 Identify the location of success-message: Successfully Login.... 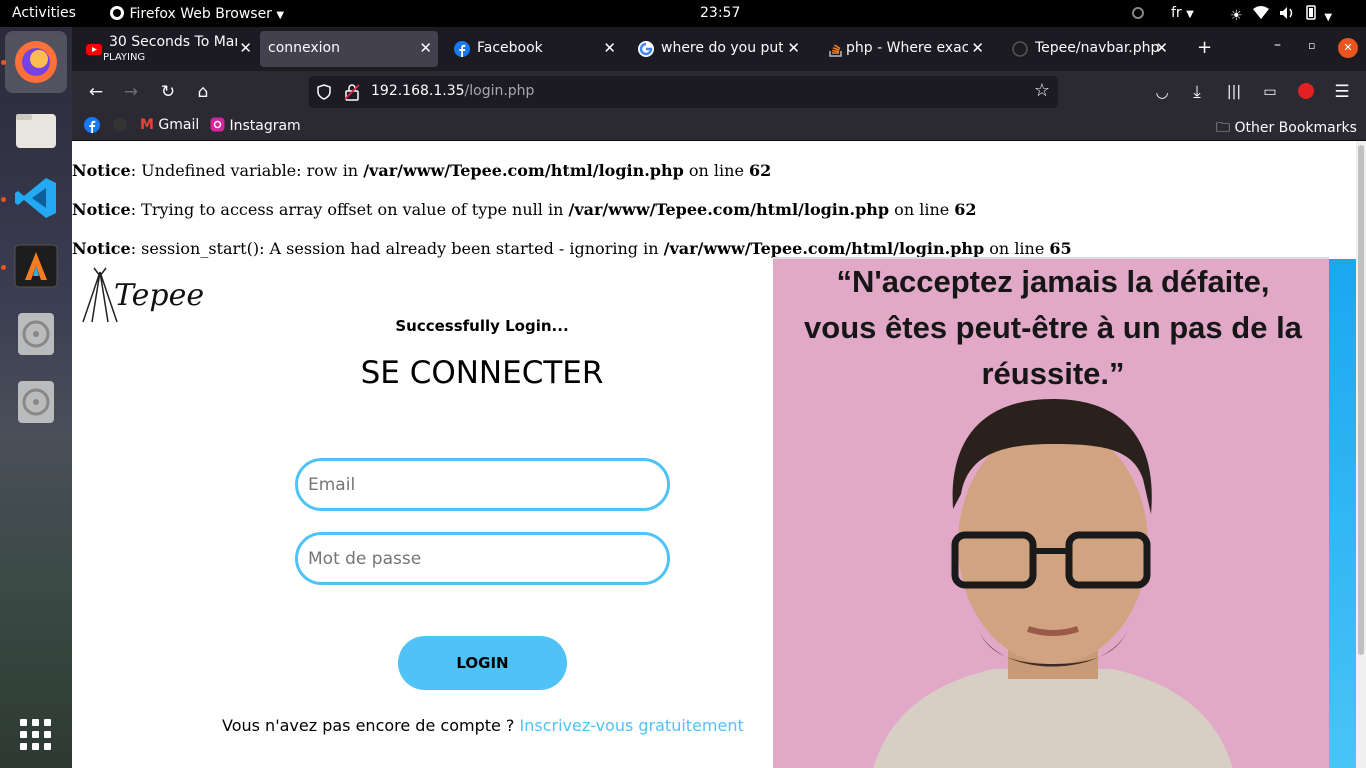
(482, 326).